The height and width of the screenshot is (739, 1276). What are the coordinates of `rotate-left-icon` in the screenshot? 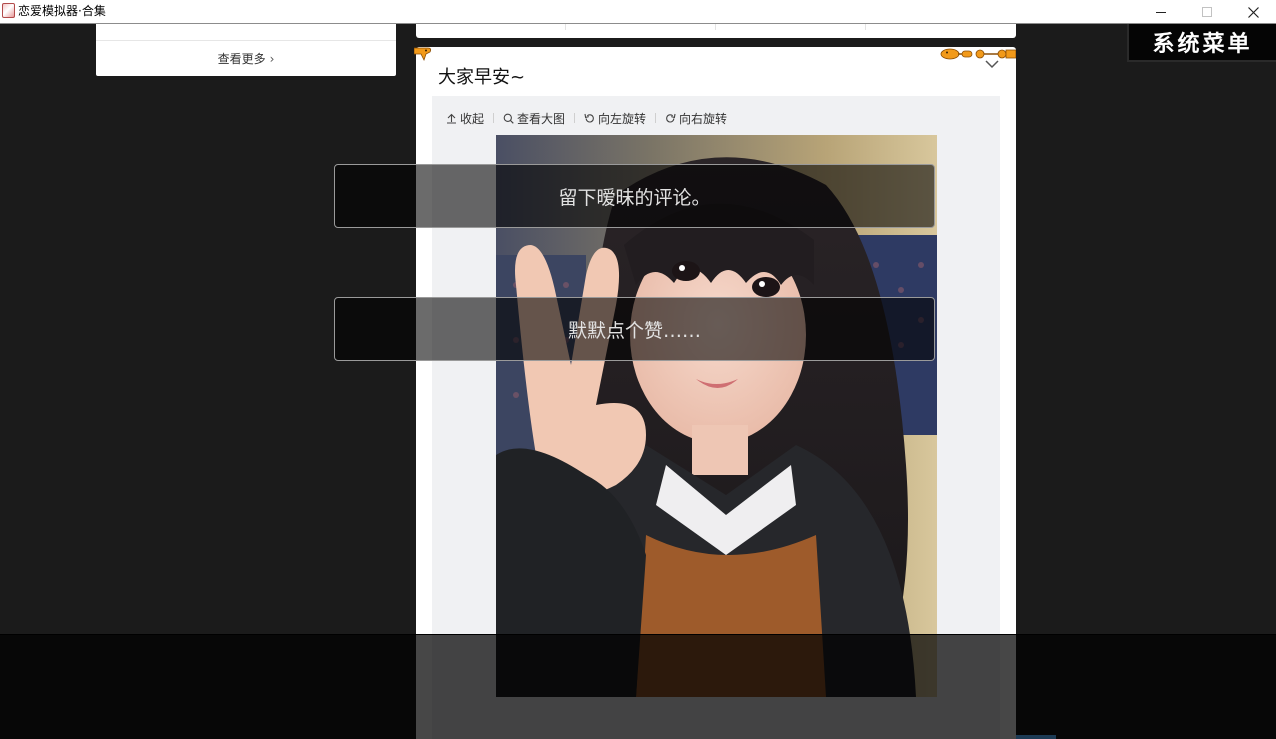 It's located at (589, 118).